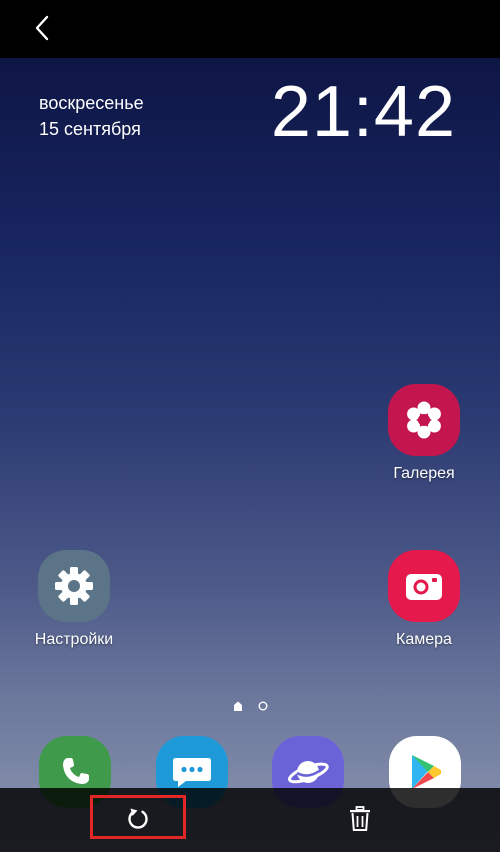 This screenshot has height=852, width=500. I want to click on settings-app-icon, so click(74, 586).